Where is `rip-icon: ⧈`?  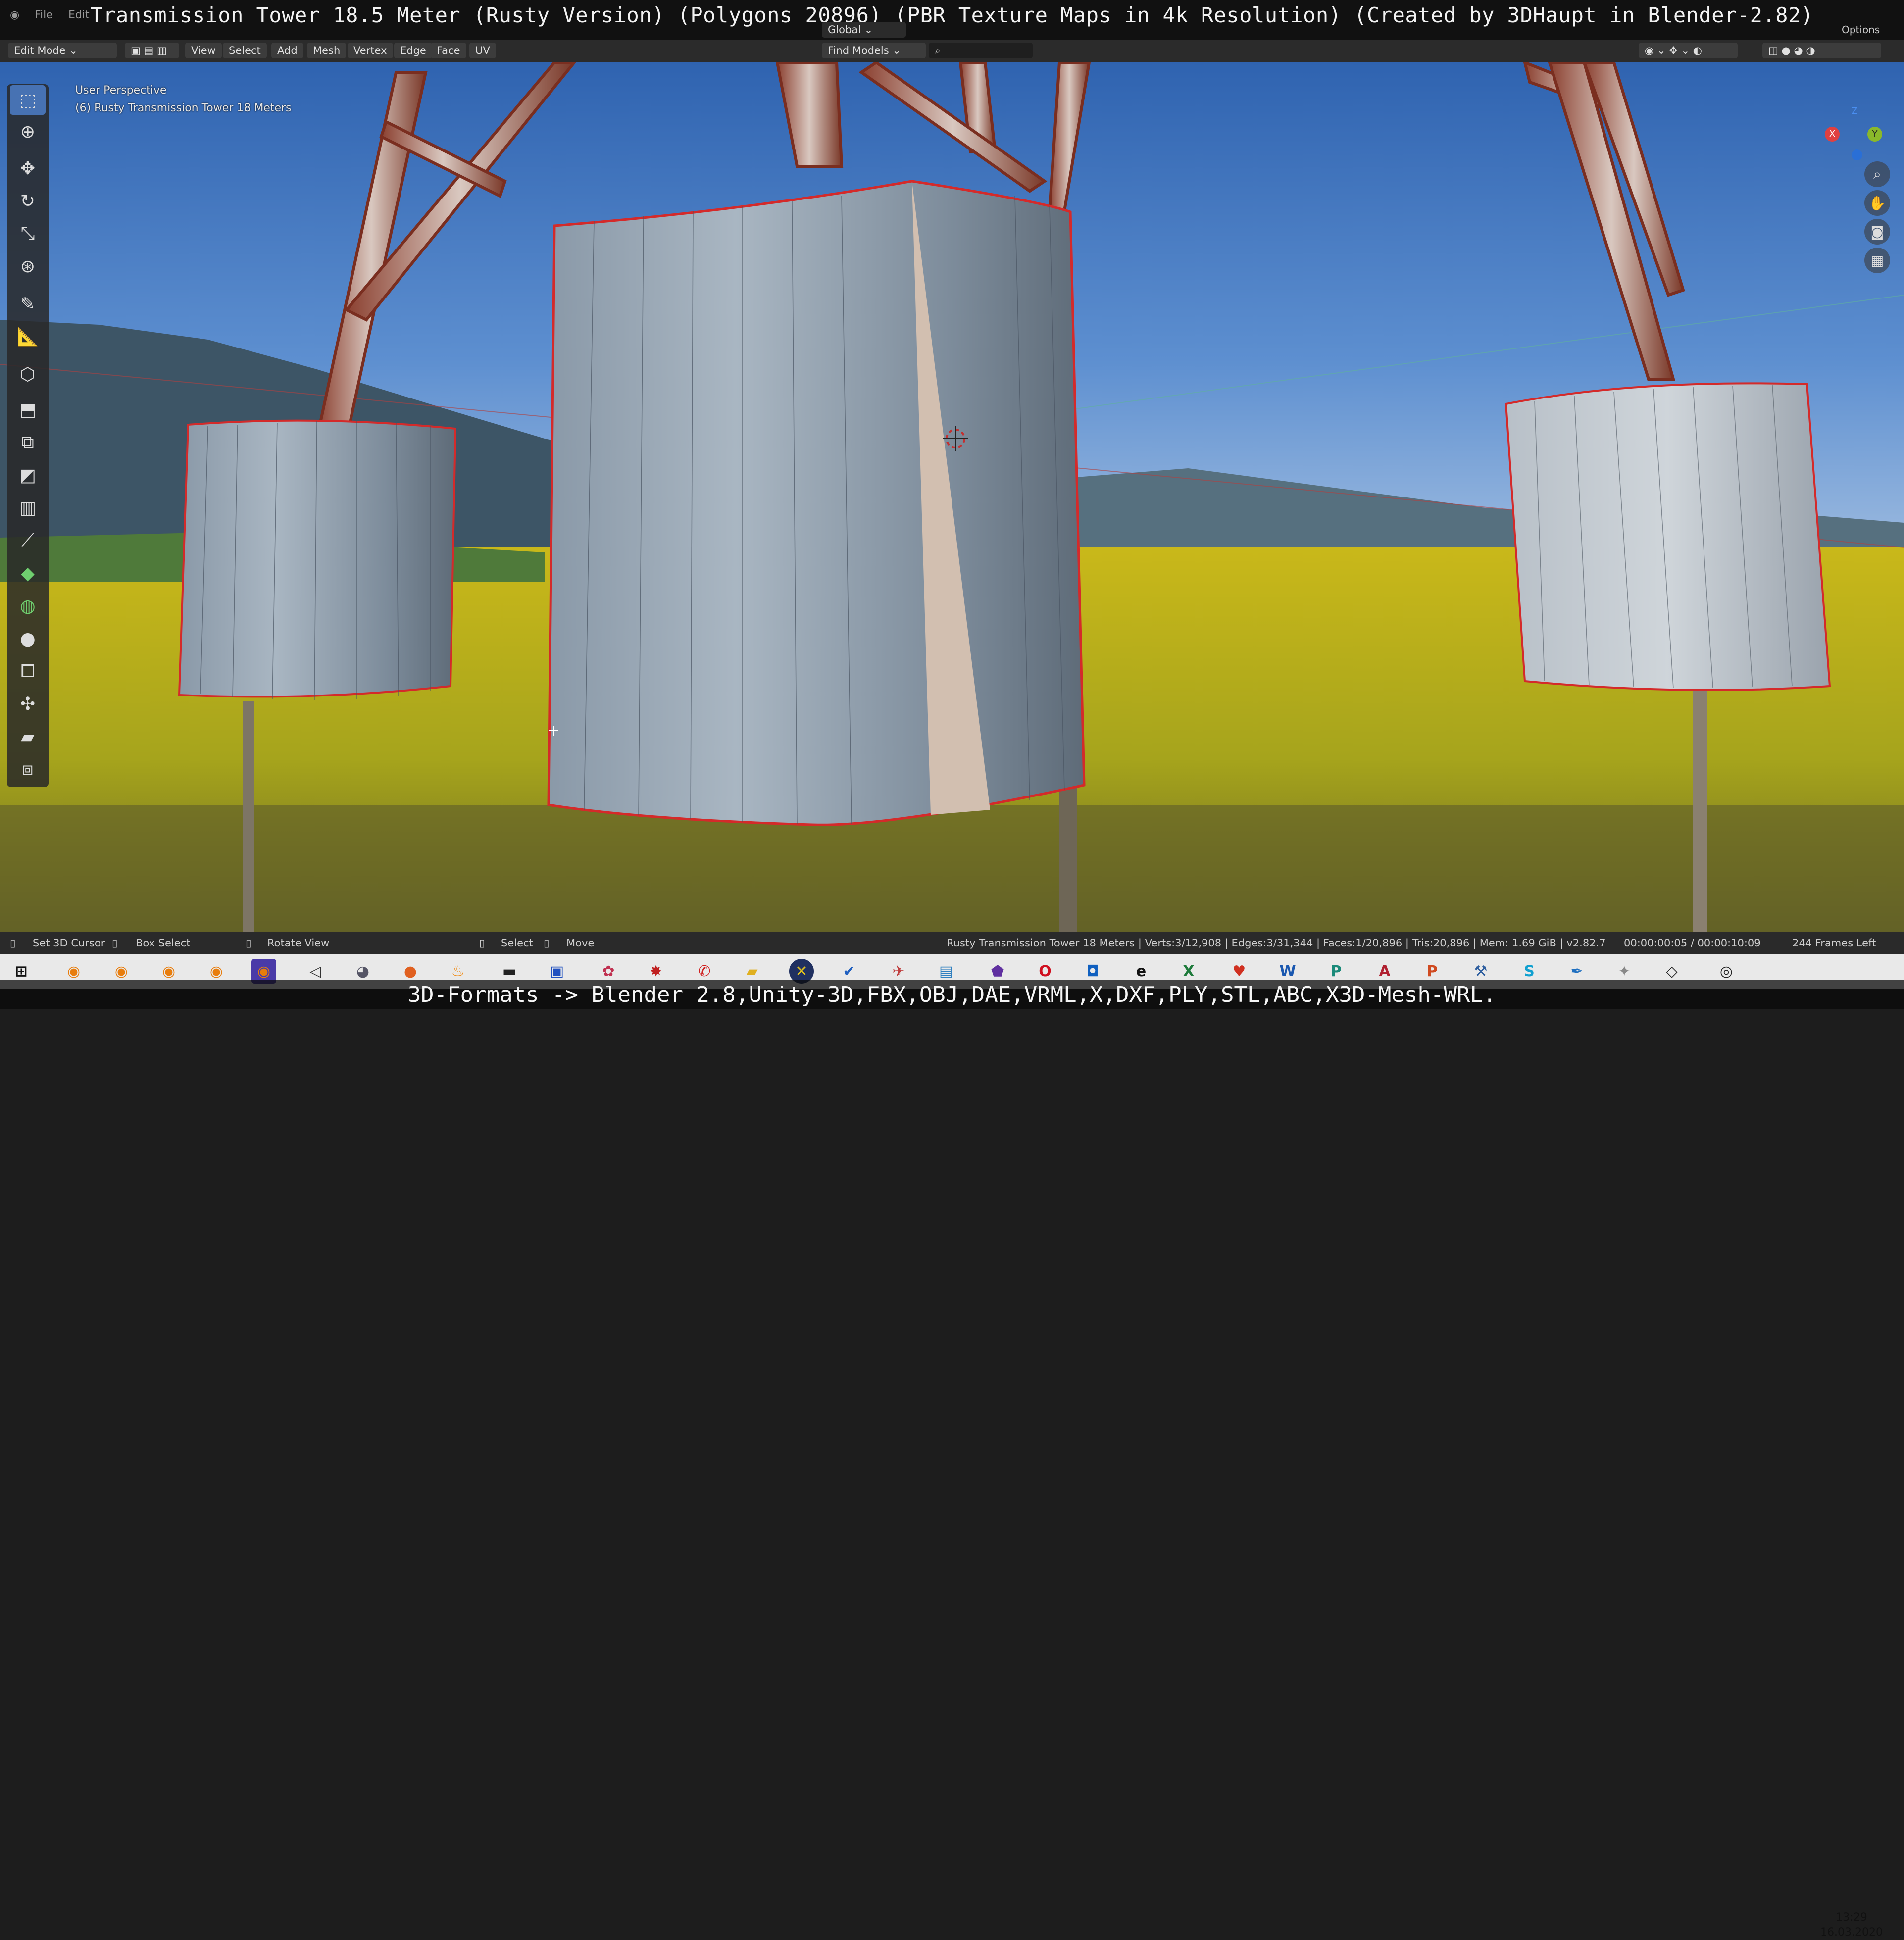 rip-icon: ⧈ is located at coordinates (28, 769).